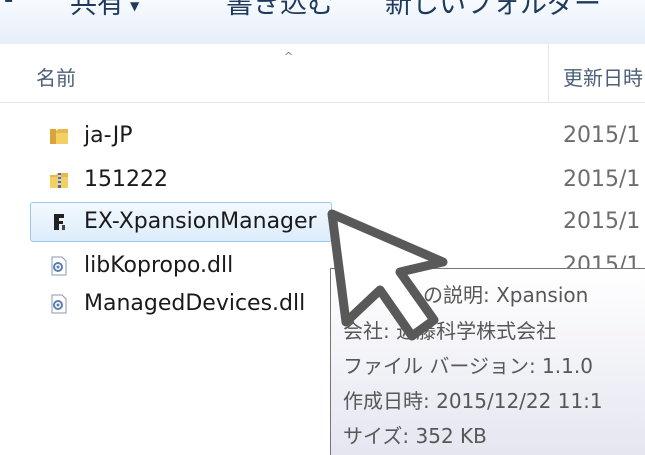 Image resolution: width=645 pixels, height=455 pixels. I want to click on chevron-down-icon: ▼, so click(135, 6).